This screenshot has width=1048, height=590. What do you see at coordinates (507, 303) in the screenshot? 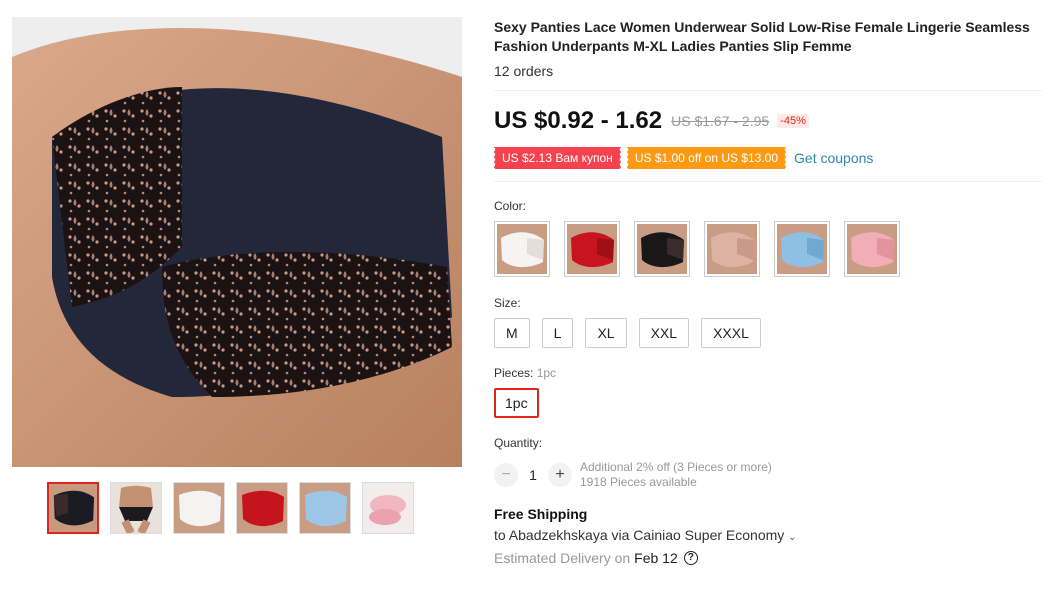
I see `size-label: Size:` at bounding box center [507, 303].